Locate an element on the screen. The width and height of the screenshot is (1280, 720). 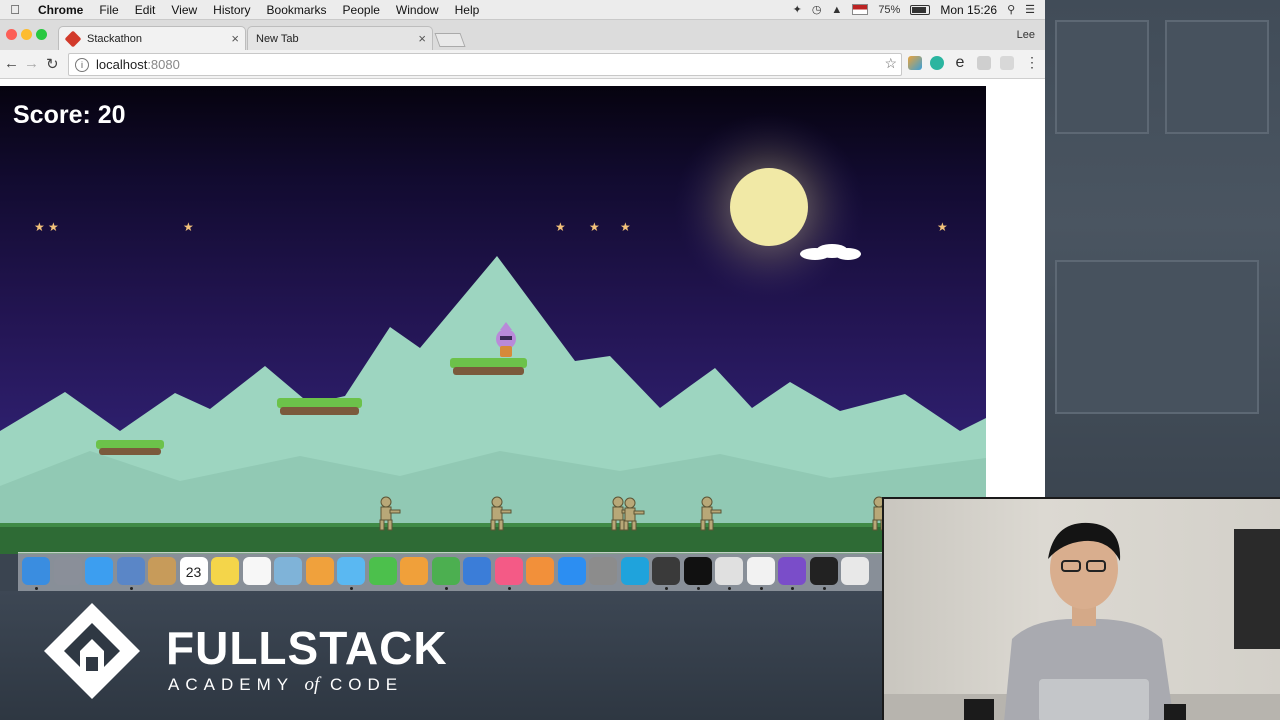
messages-icon is located at coordinates (351, 571).